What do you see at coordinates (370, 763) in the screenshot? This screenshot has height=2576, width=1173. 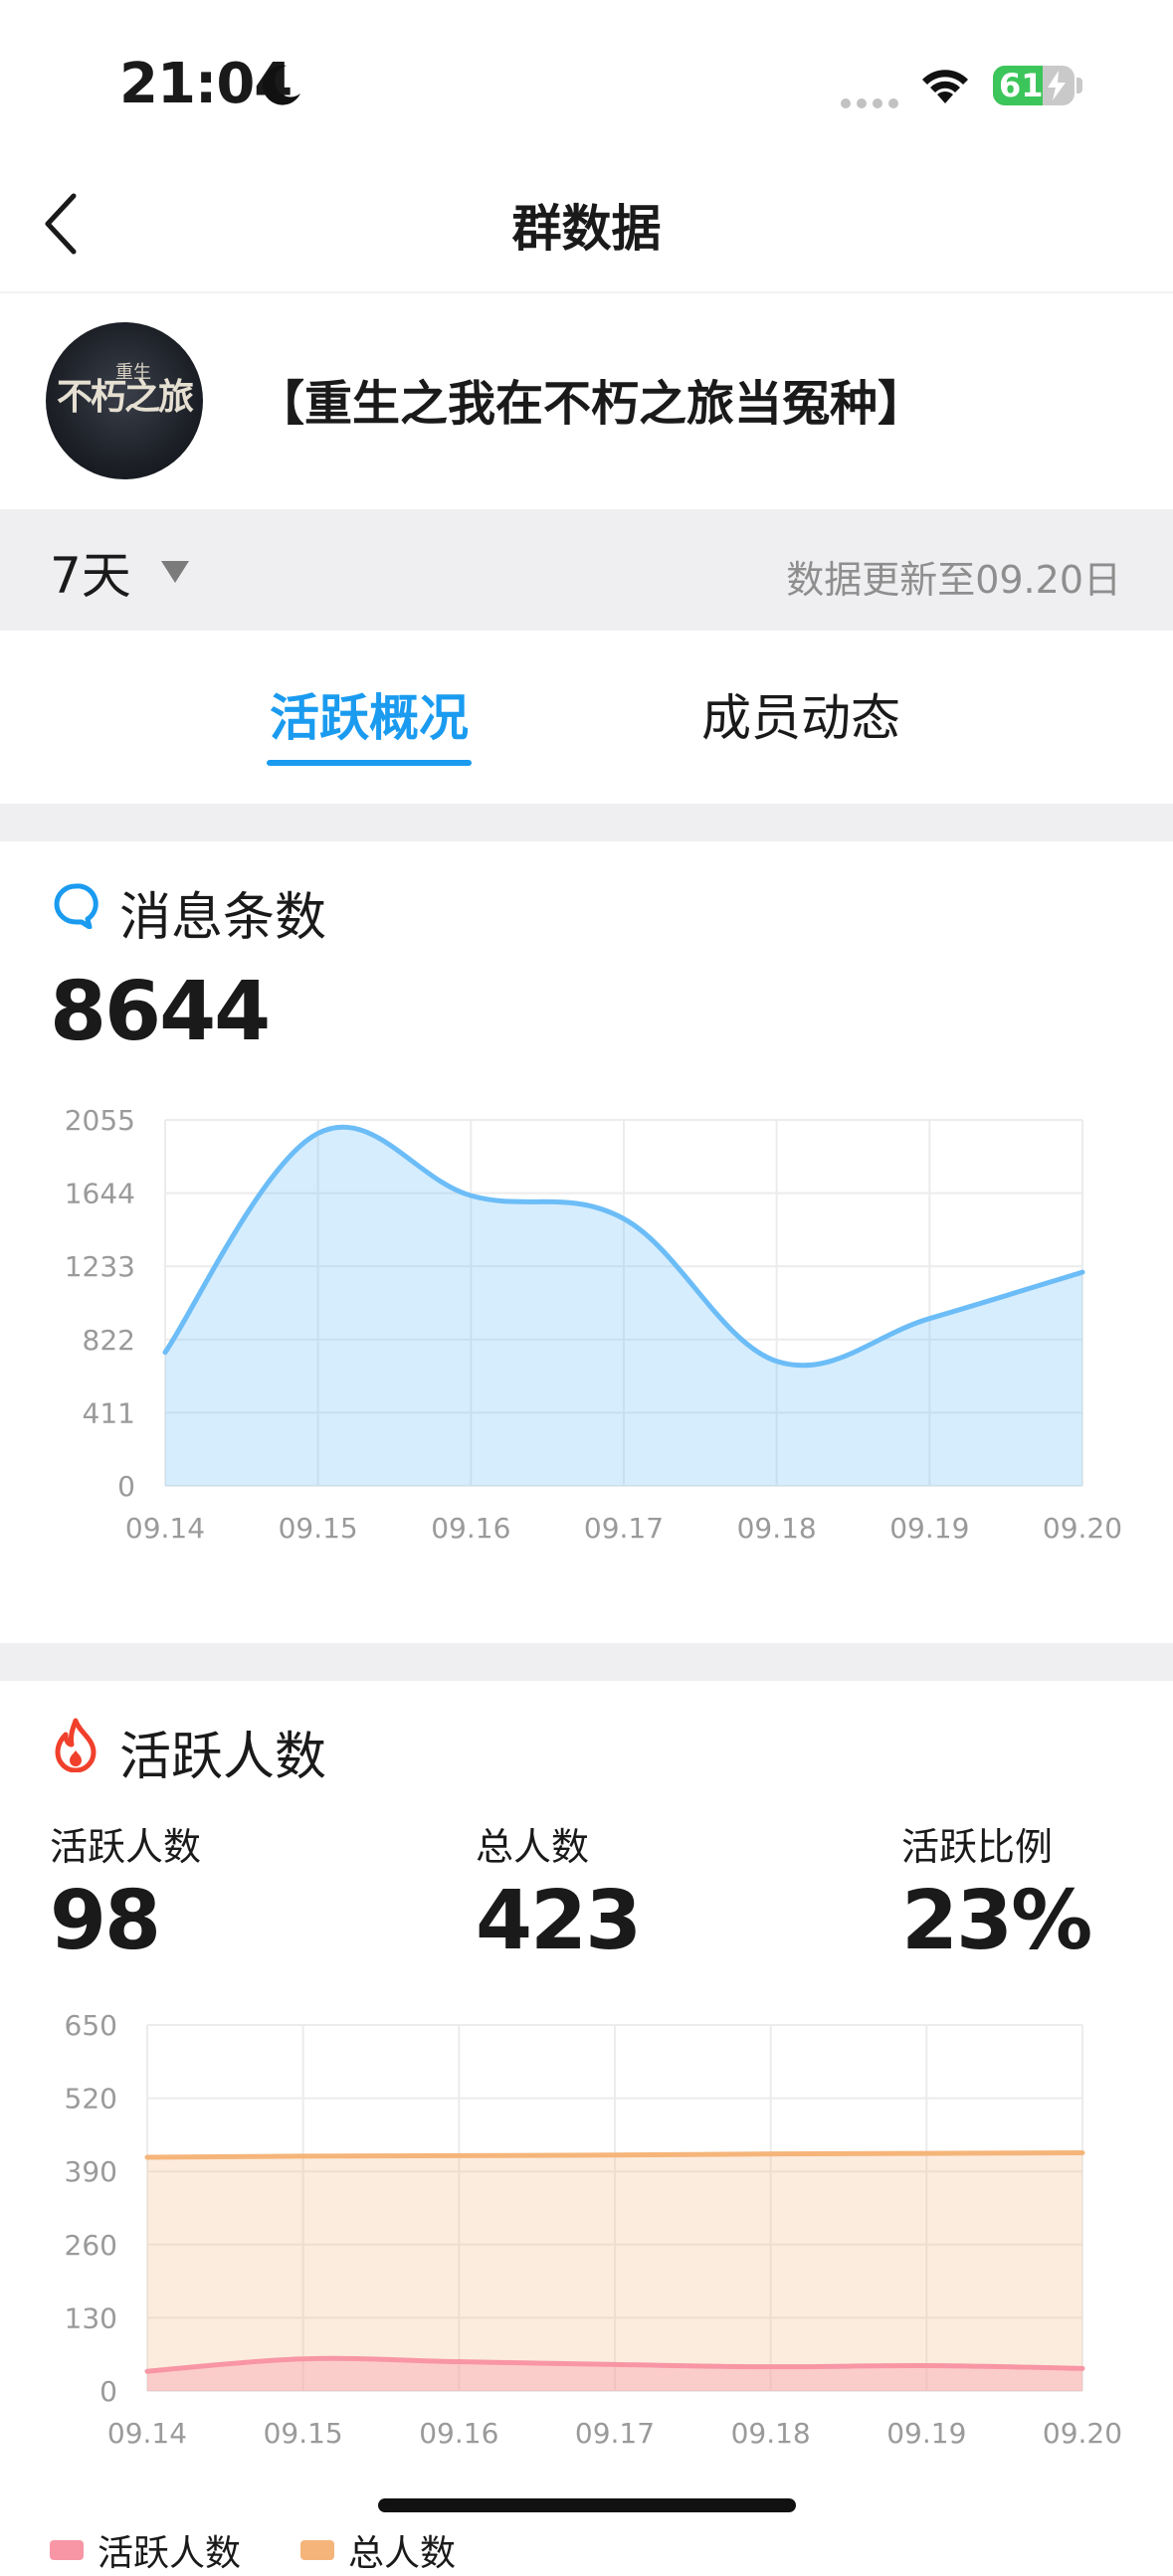 I see `active-tab-indicator` at bounding box center [370, 763].